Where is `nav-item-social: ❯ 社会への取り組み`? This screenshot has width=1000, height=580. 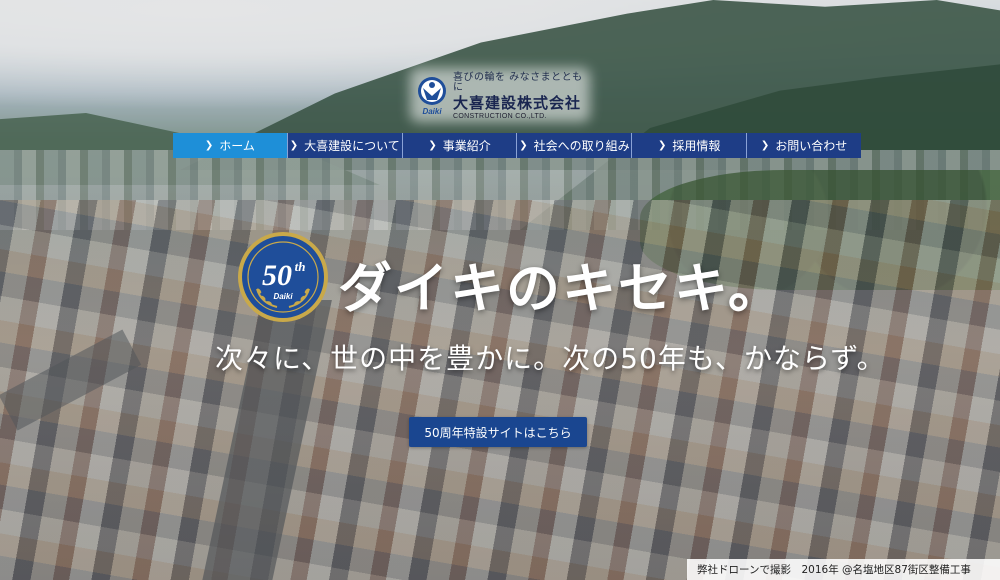
nav-item-social: ❯ 社会への取り組み is located at coordinates (575, 145).